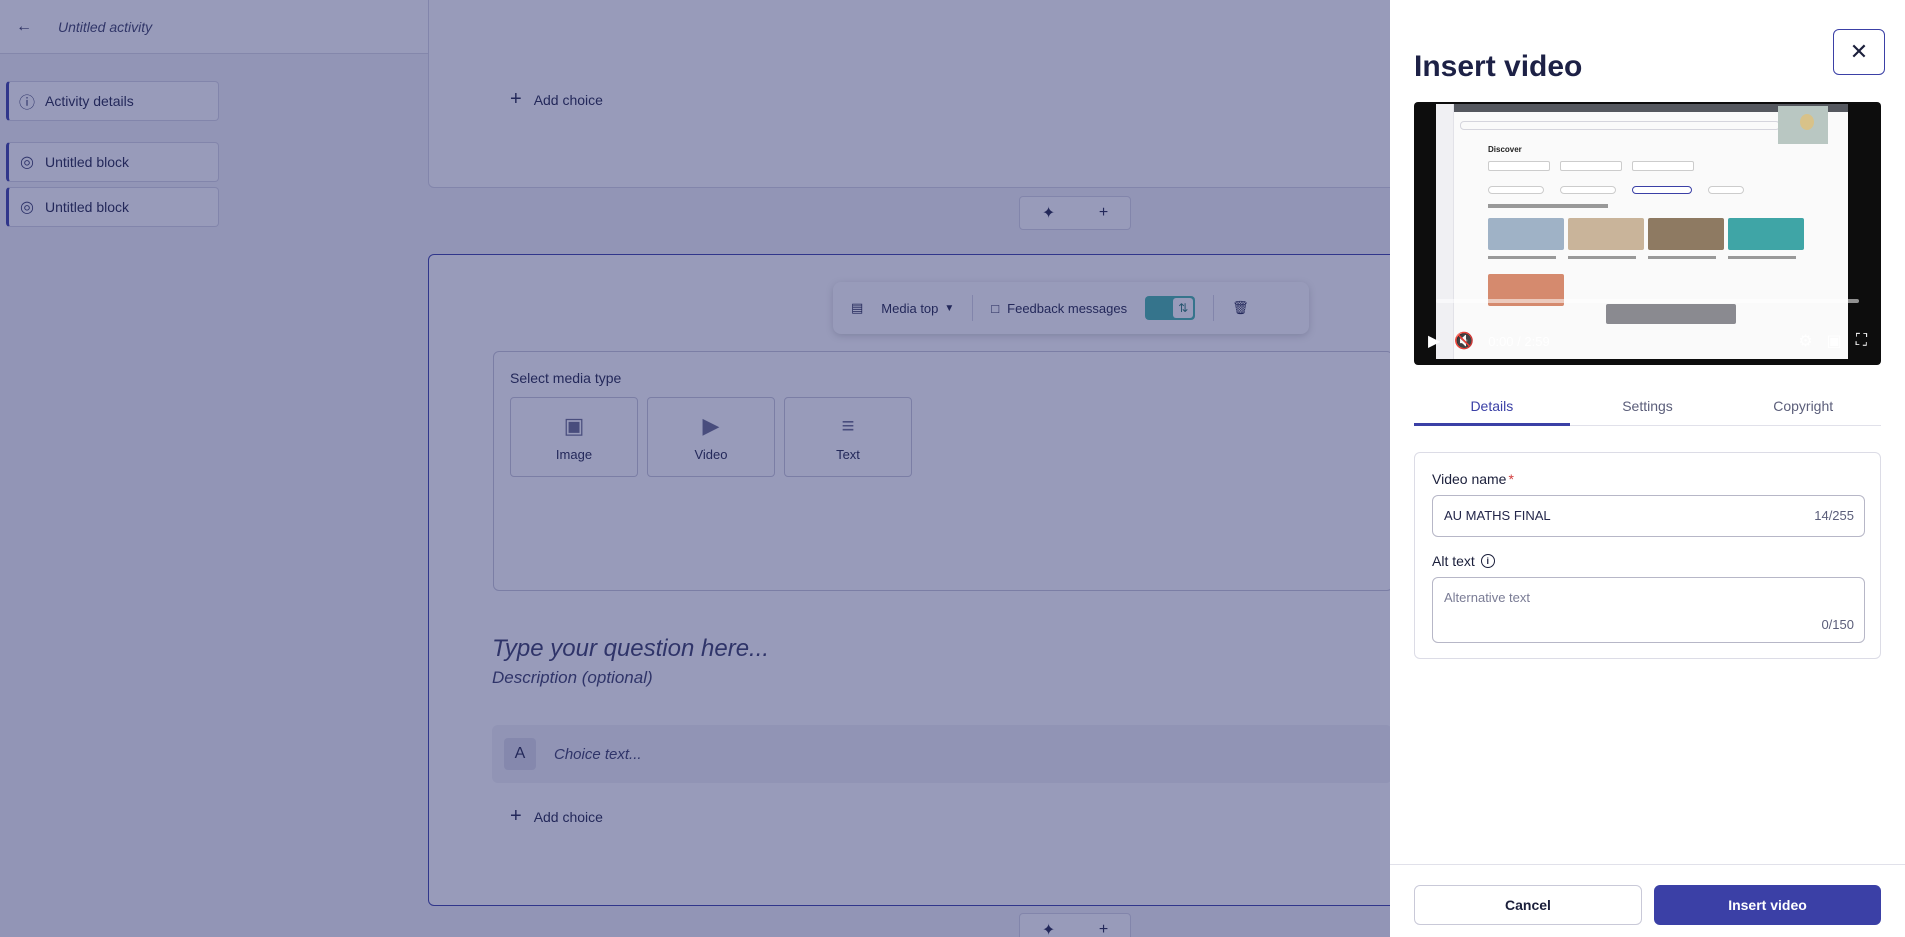 The width and height of the screenshot is (1905, 937). What do you see at coordinates (1647, 301) in the screenshot?
I see `video-progress-bar` at bounding box center [1647, 301].